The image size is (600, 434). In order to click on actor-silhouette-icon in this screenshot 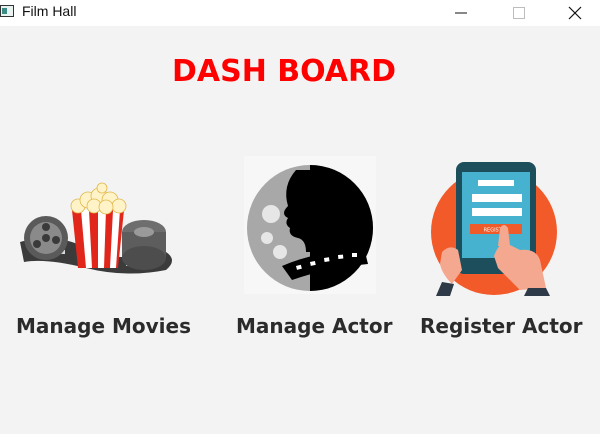, I will do `click(310, 225)`.